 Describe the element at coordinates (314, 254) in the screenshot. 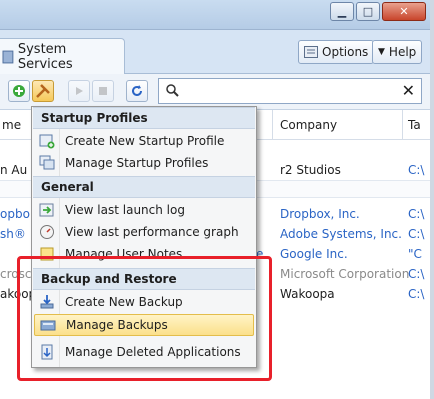

I see `row-company: Google Inc.` at that location.